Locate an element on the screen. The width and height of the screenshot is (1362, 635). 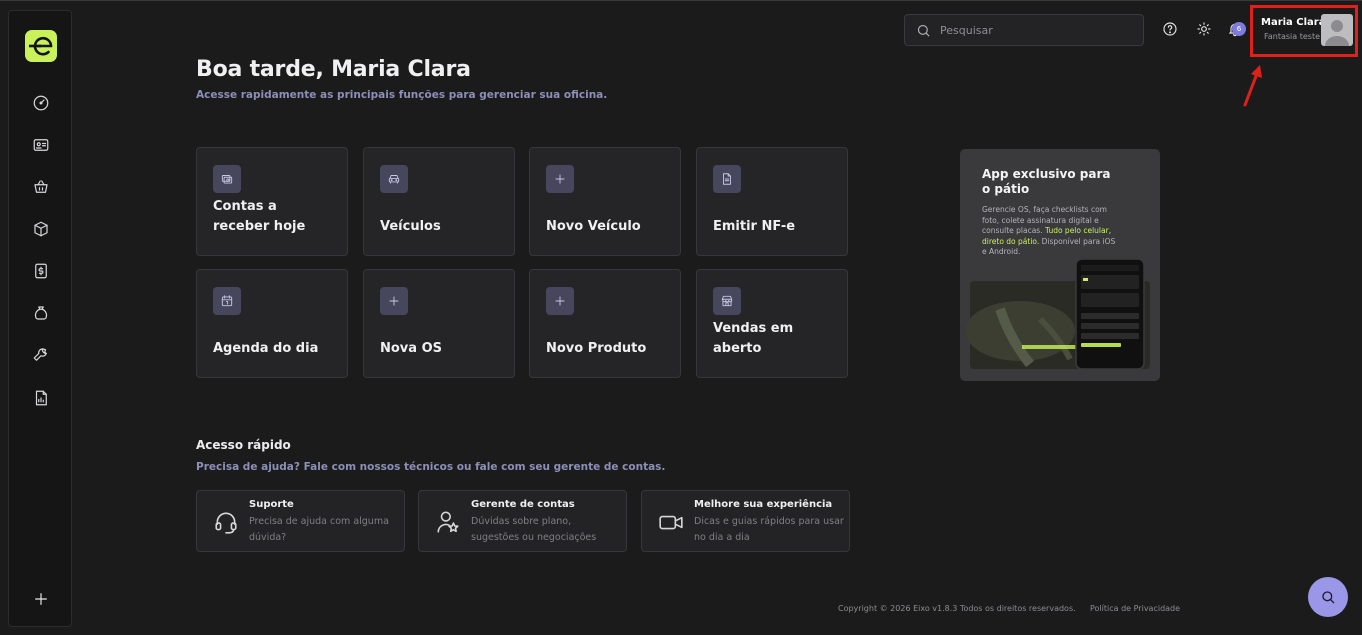
sidebar-add-button is located at coordinates (41, 599).